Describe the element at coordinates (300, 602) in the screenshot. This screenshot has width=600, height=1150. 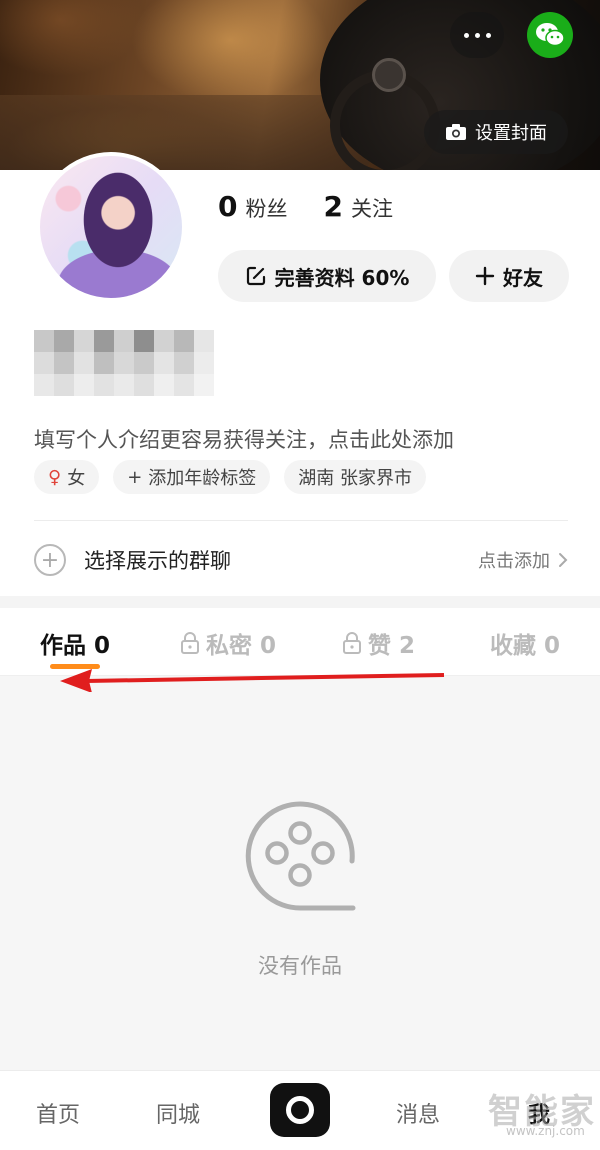
I see `section-gap` at that location.